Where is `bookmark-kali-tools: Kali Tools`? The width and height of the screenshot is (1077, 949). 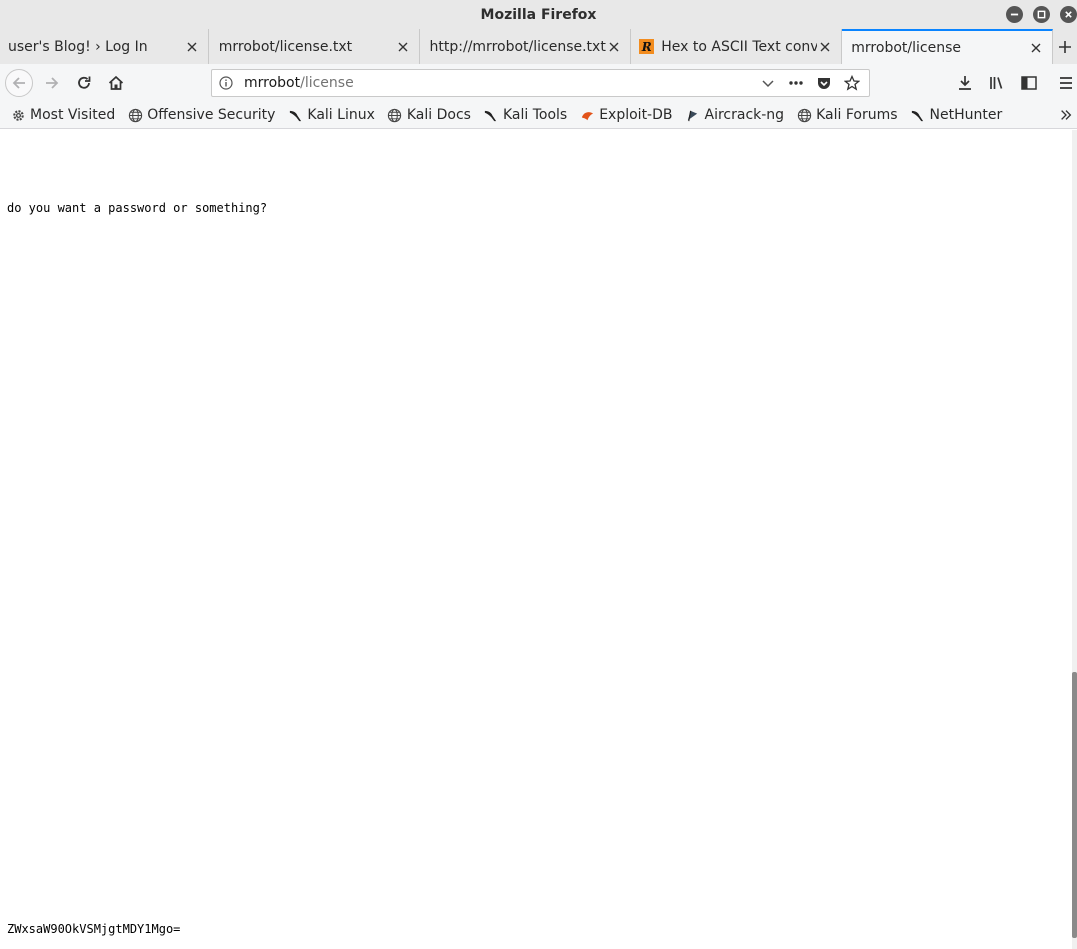 bookmark-kali-tools: Kali Tools is located at coordinates (525, 115).